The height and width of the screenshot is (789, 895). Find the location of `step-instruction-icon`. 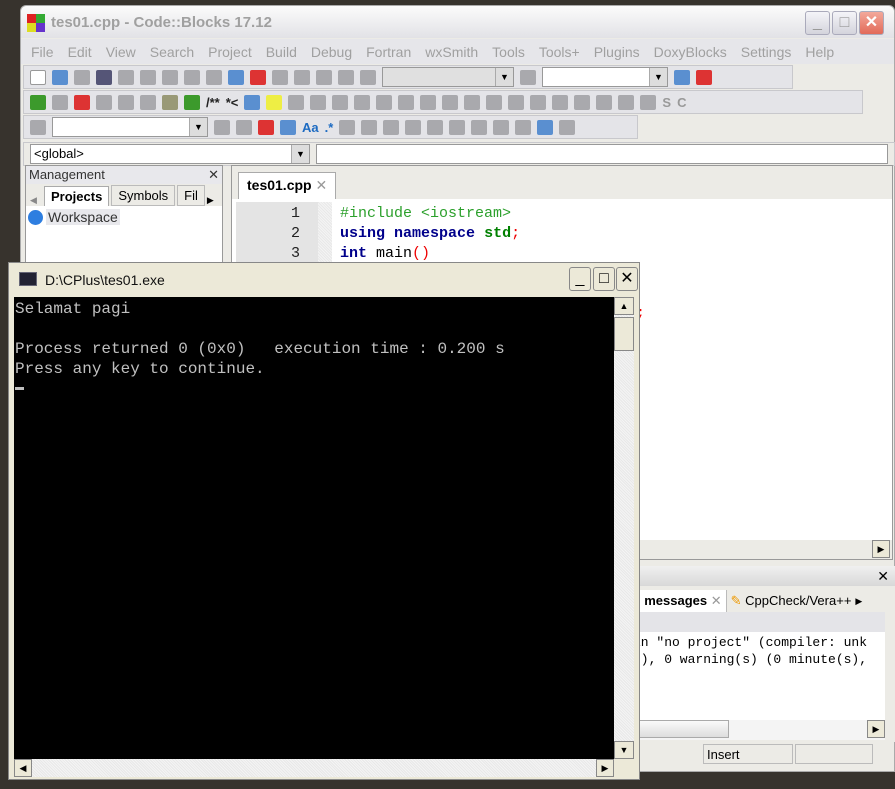

step-instruction-icon is located at coordinates (479, 127).